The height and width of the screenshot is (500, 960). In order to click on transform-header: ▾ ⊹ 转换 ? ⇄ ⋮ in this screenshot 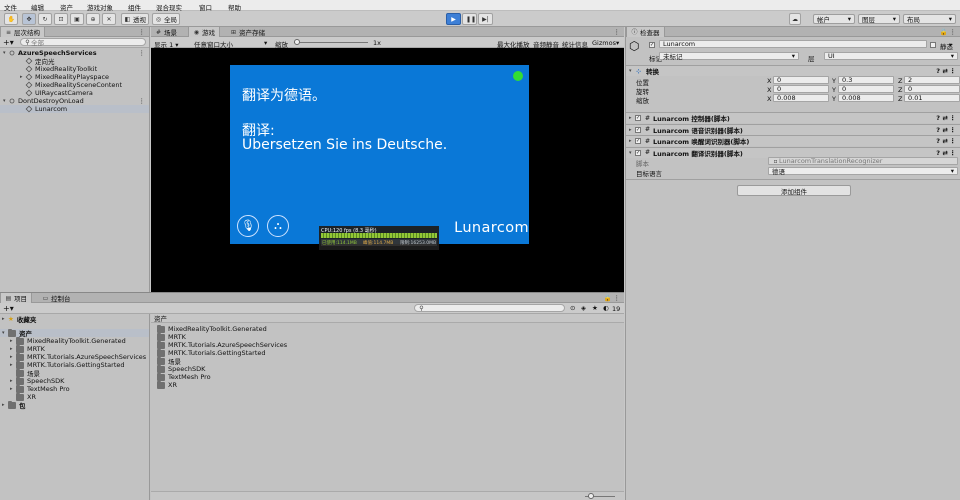, I will do `click(793, 70)`.